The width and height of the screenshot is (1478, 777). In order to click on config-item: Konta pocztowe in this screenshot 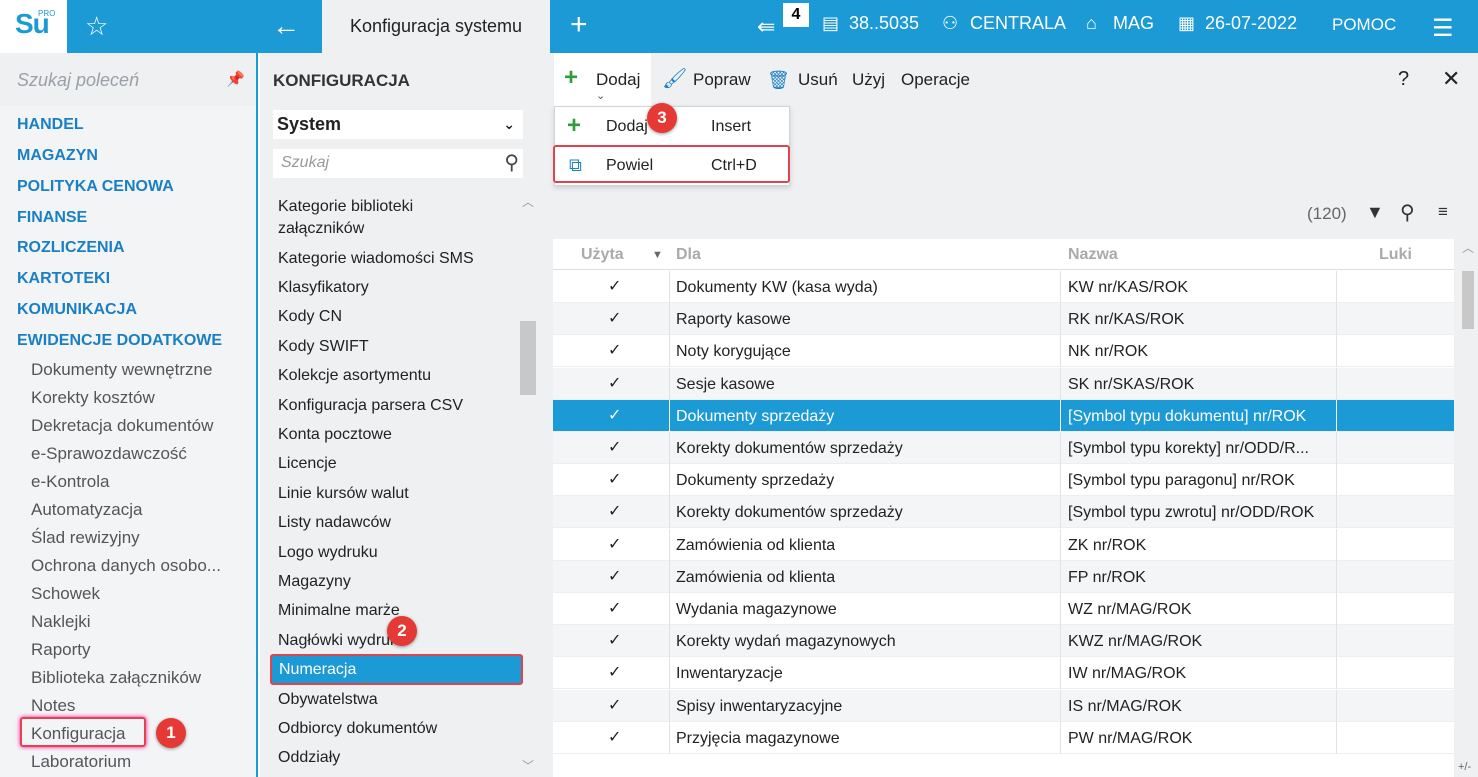, I will do `click(335, 435)`.